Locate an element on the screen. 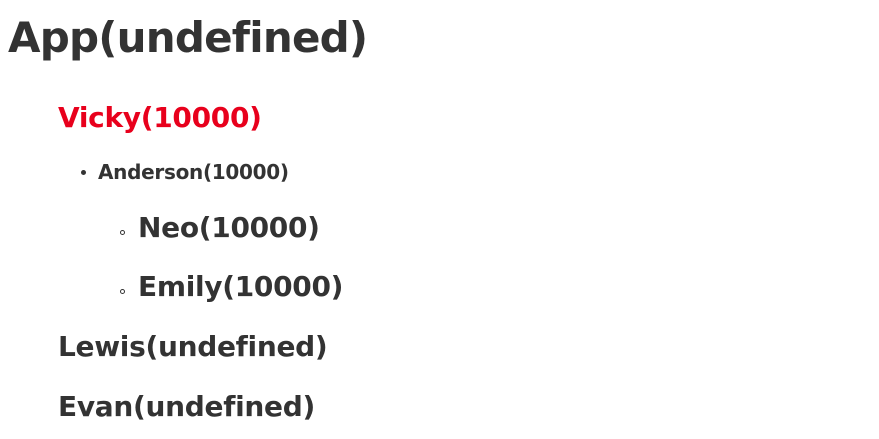 This screenshot has height=439, width=879. tree-item-neo: Neo(10000) is located at coordinates (229, 227).